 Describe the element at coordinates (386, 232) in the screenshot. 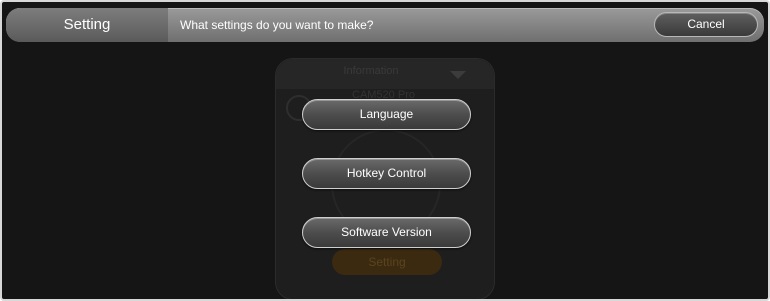

I see `software-version-button: Software Version` at that location.